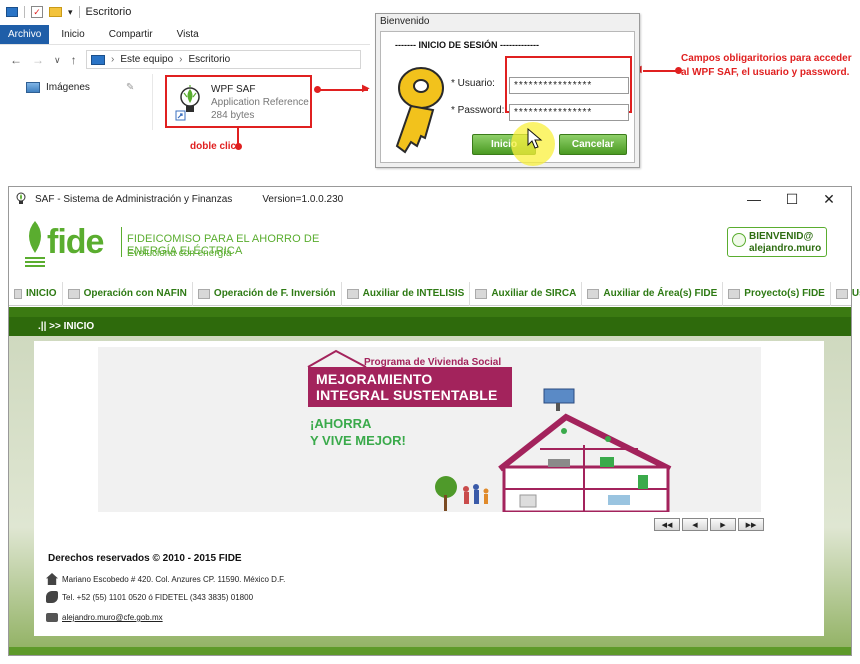 This screenshot has height=664, width=860. Describe the element at coordinates (535, 138) in the screenshot. I see `mouse-pointer-icon` at that location.